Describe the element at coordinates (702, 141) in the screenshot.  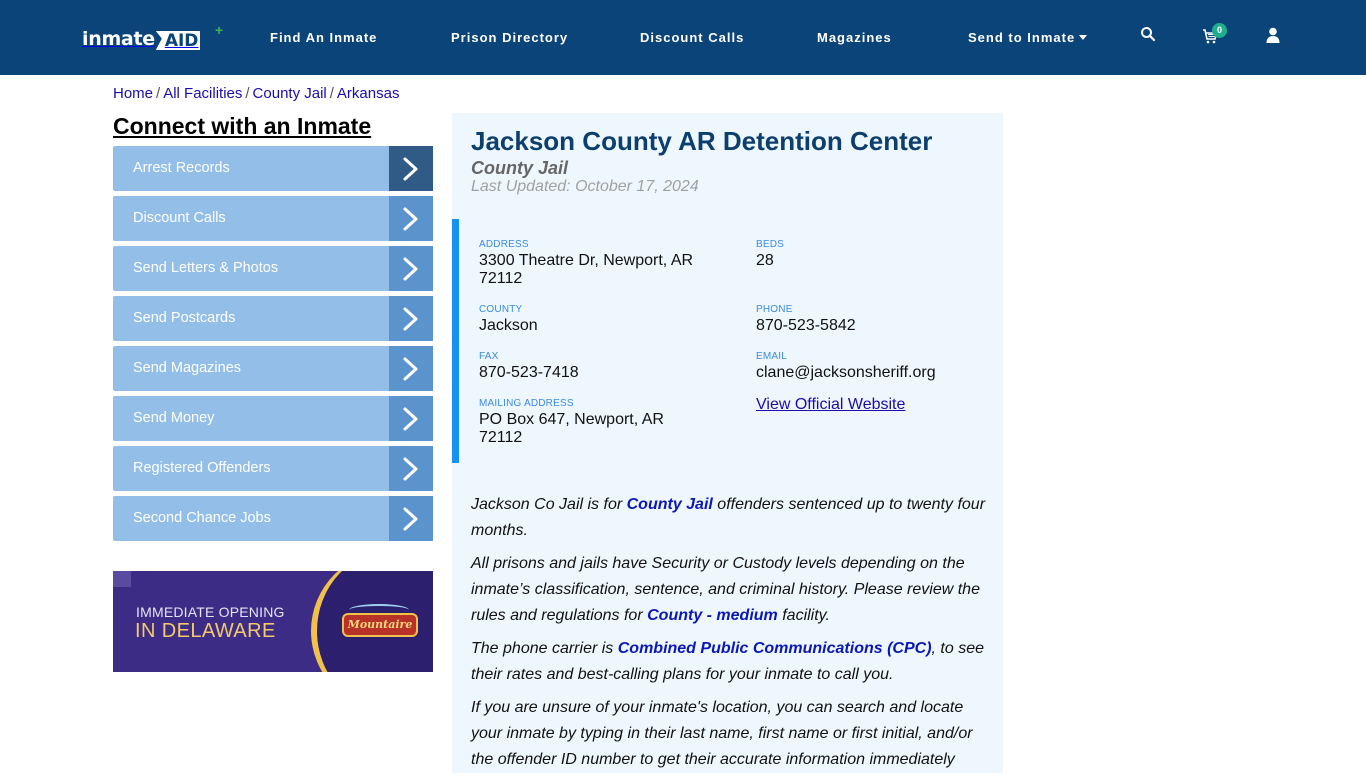
I see `facility-name: Jackson County AR Detention Center` at that location.